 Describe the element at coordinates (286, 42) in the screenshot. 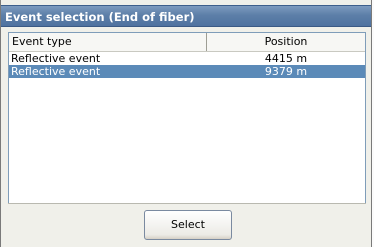

I see `column-header-position: Position` at that location.